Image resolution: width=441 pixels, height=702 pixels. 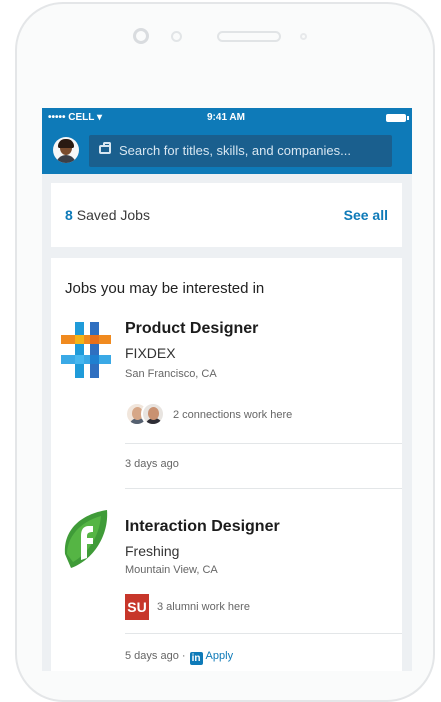 I want to click on saved-jobs-label: Saved Jobs, so click(x=113, y=215).